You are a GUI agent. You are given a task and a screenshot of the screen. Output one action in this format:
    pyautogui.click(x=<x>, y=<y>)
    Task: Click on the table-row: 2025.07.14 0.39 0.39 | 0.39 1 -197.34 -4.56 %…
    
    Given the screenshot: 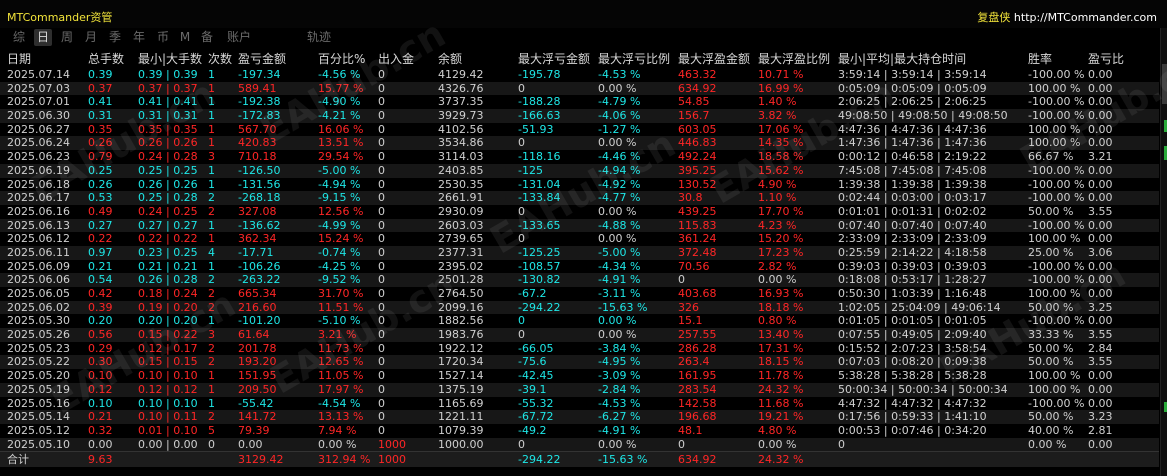 What is the action you would take?
    pyautogui.click(x=579, y=75)
    